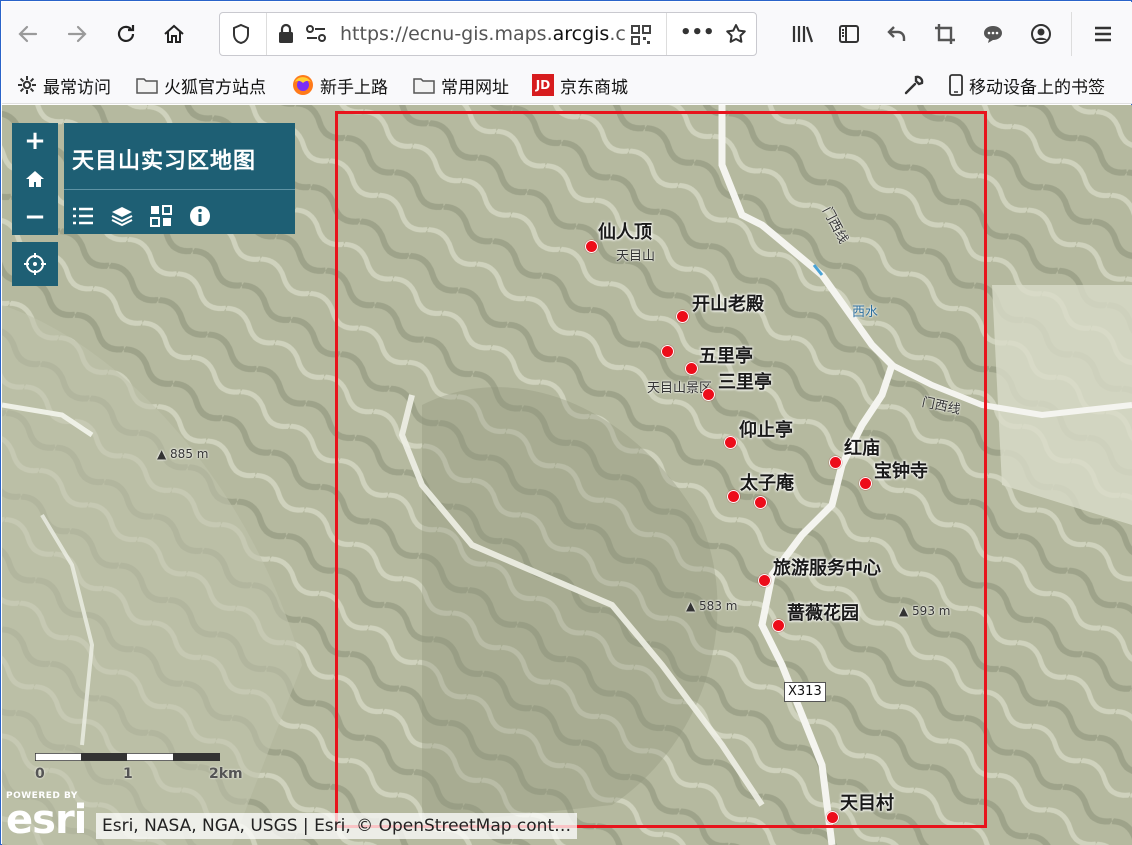 This screenshot has width=1132, height=845. Describe the element at coordinates (726, 356) in the screenshot. I see `poi-label-wuliting: 五里亭` at that location.